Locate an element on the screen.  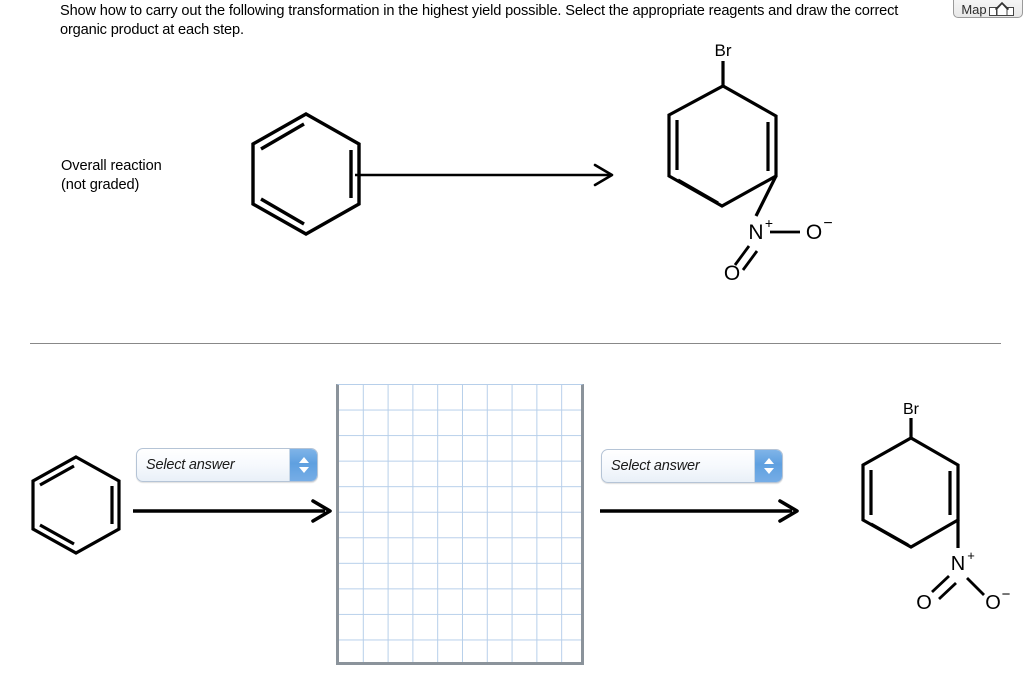
overall-product-bromonitrobenzene: Br N + O − O is located at coordinates (724, 163).